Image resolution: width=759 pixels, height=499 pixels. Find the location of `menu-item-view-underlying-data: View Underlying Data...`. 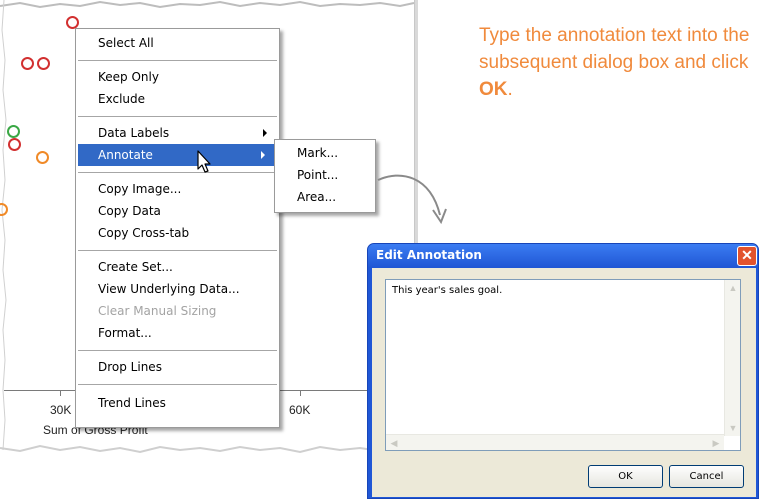

menu-item-view-underlying-data: View Underlying Data... is located at coordinates (177, 289).